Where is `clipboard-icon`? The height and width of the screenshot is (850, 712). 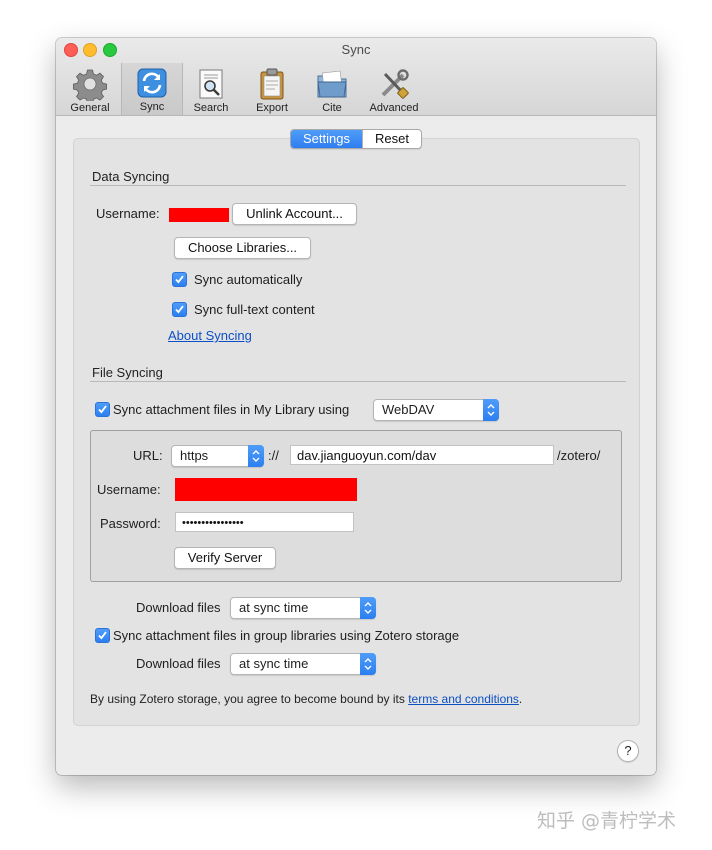 clipboard-icon is located at coordinates (272, 84).